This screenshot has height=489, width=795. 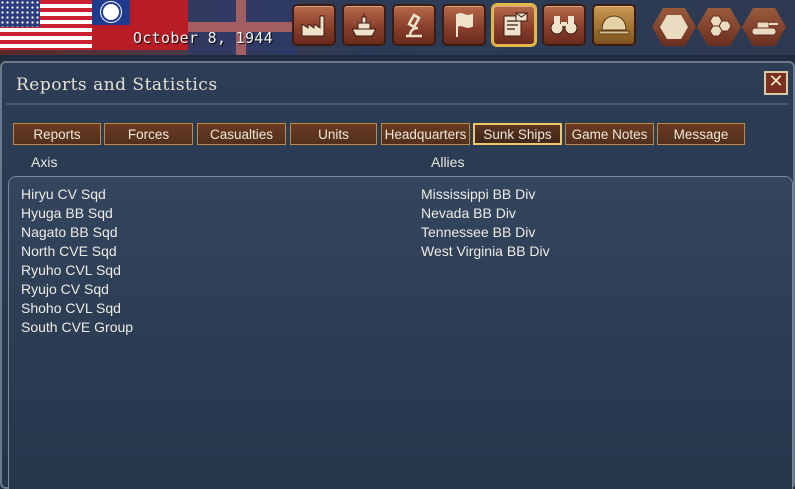 I want to click on us-flag-icon, so click(x=46, y=25).